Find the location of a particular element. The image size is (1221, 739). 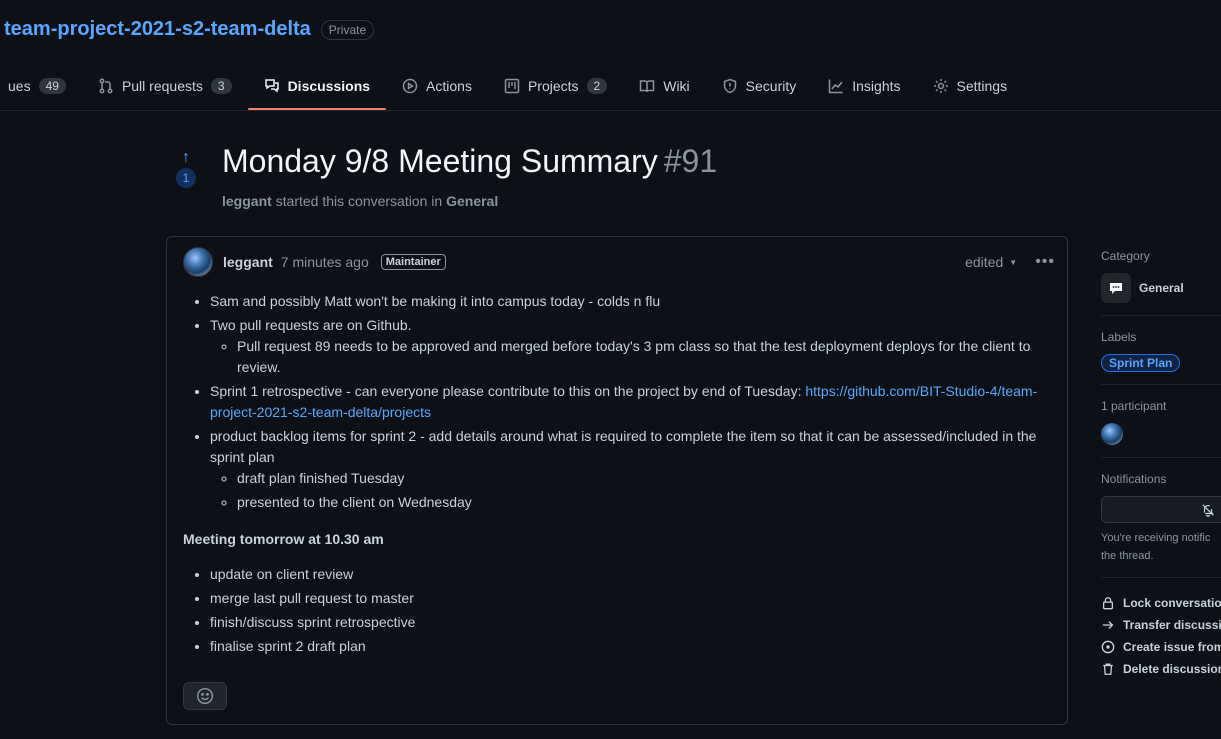

edited-dropdown: edited ▼ is located at coordinates (991, 262).